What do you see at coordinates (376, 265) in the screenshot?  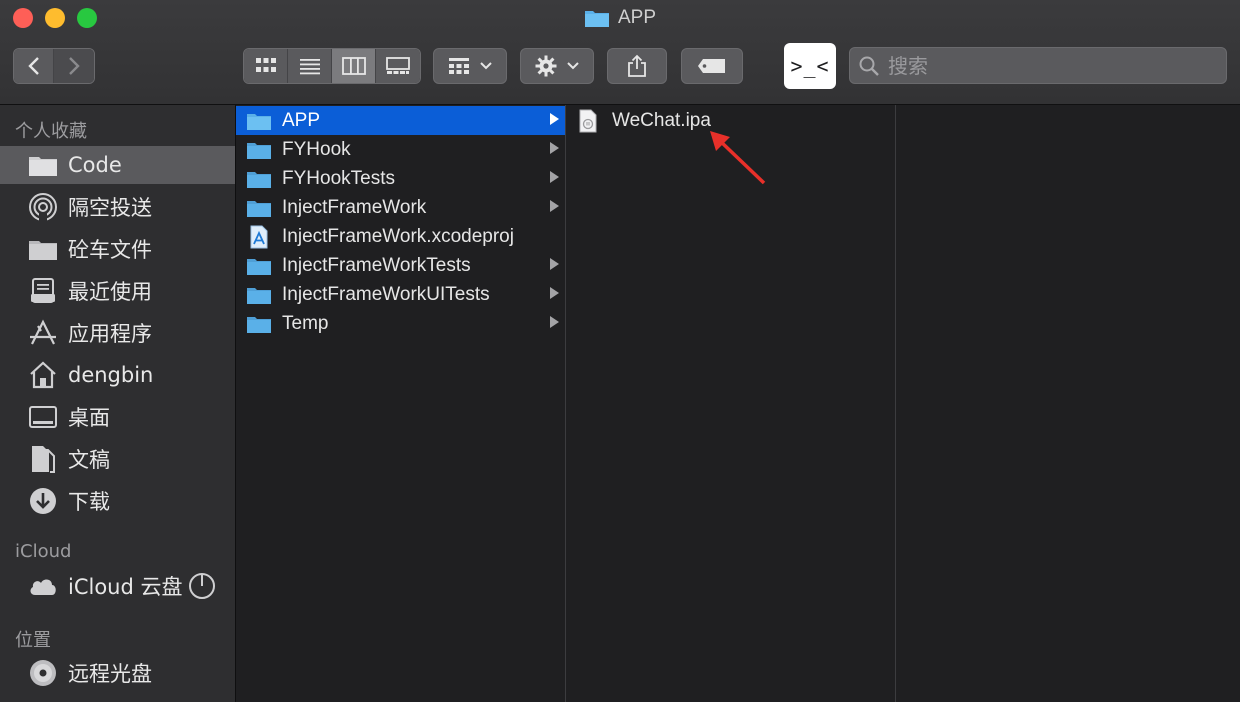 I see `file-name: InjectFrameWorkTests` at bounding box center [376, 265].